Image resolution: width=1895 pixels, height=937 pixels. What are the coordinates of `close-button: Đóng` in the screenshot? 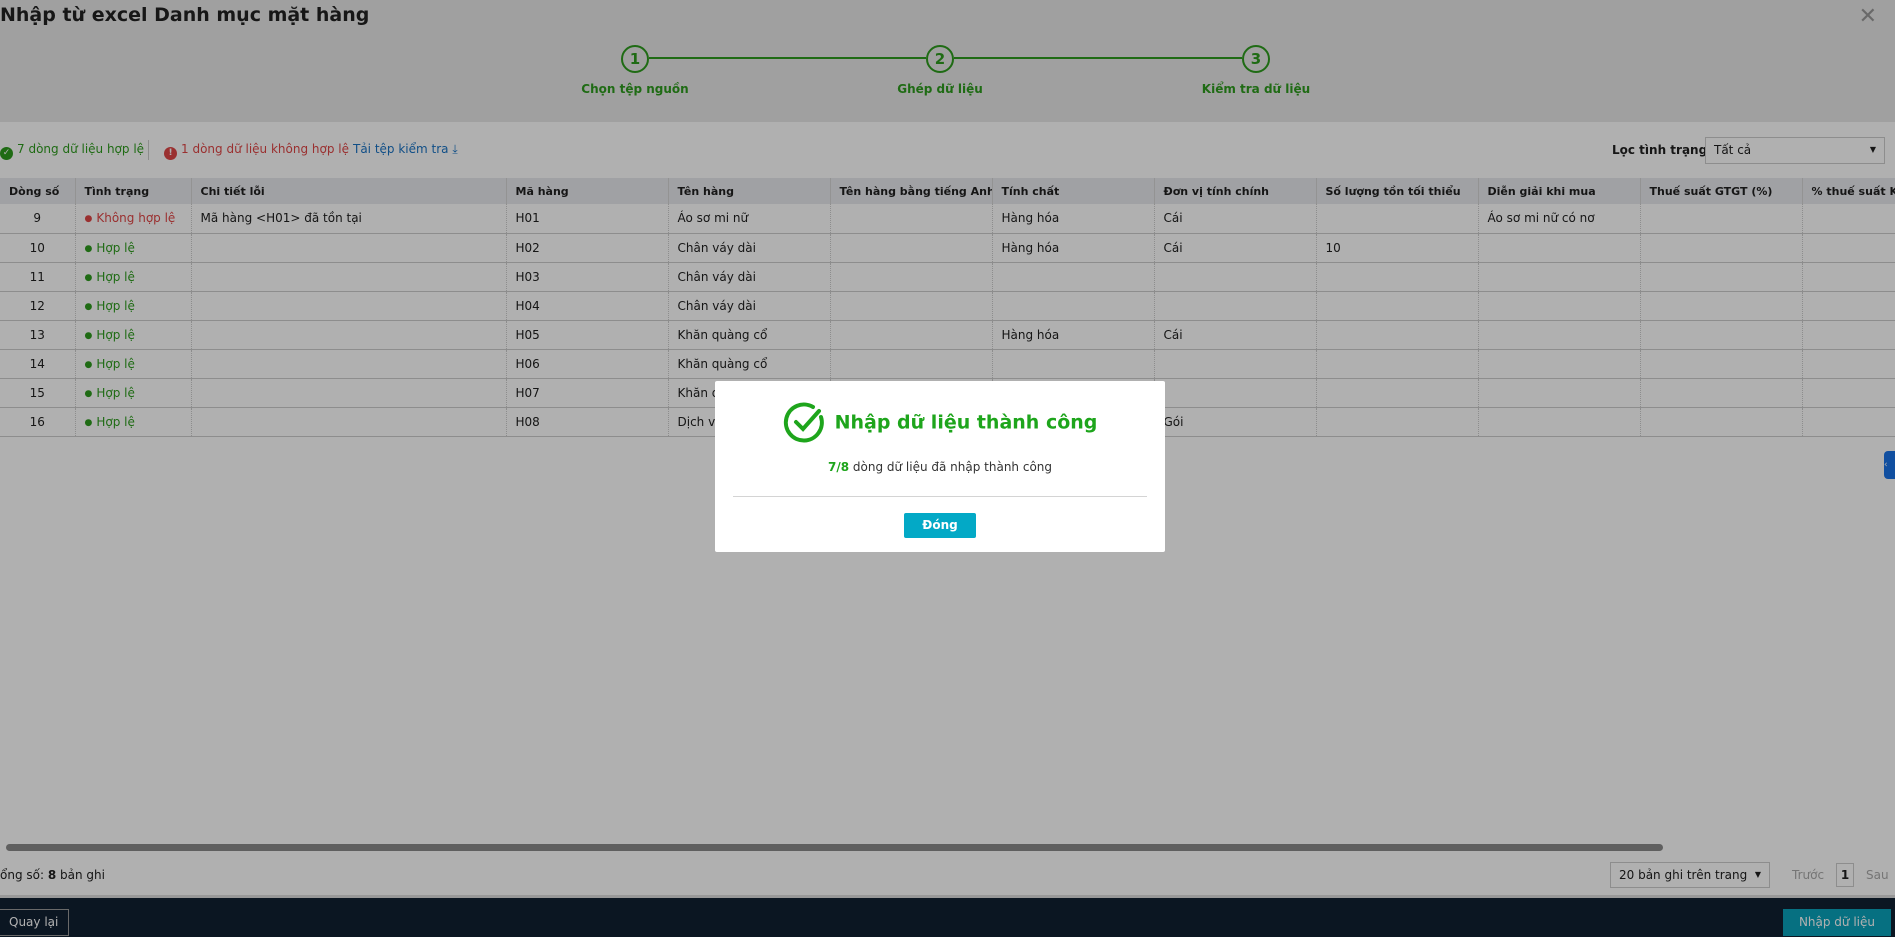 It's located at (940, 525).